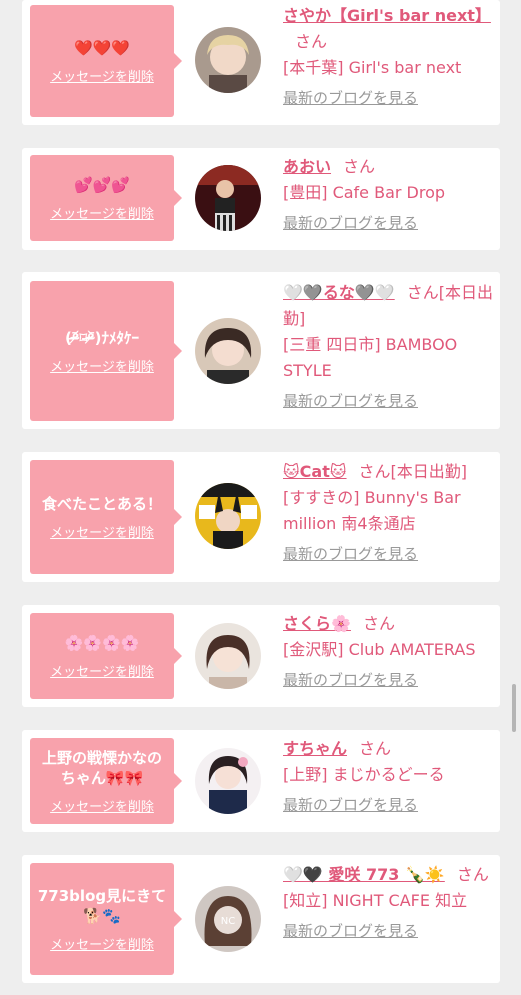 The width and height of the screenshot is (521, 999). Describe the element at coordinates (364, 874) in the screenshot. I see `cast-name-link: 🤍🖤 愛咲 773 🍾☀️` at that location.